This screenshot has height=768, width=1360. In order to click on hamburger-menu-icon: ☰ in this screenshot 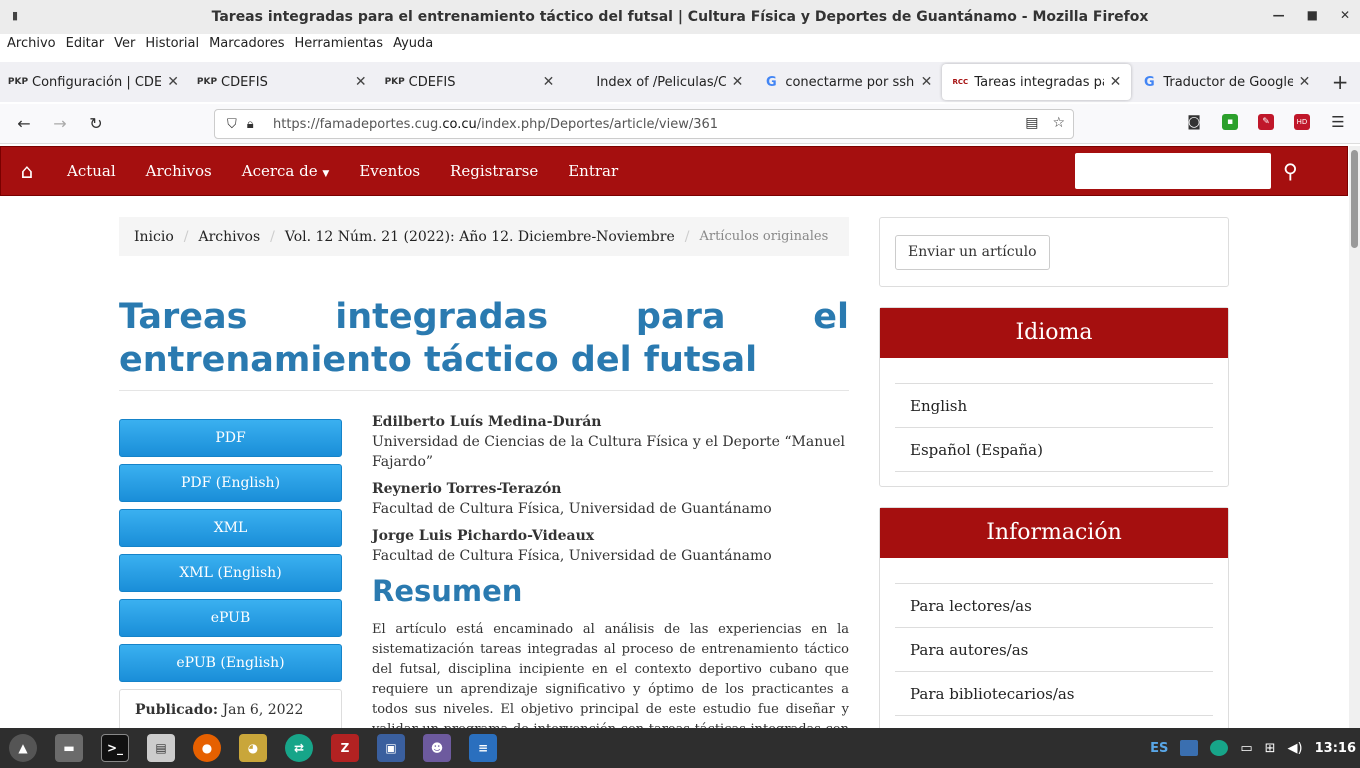, I will do `click(1338, 122)`.